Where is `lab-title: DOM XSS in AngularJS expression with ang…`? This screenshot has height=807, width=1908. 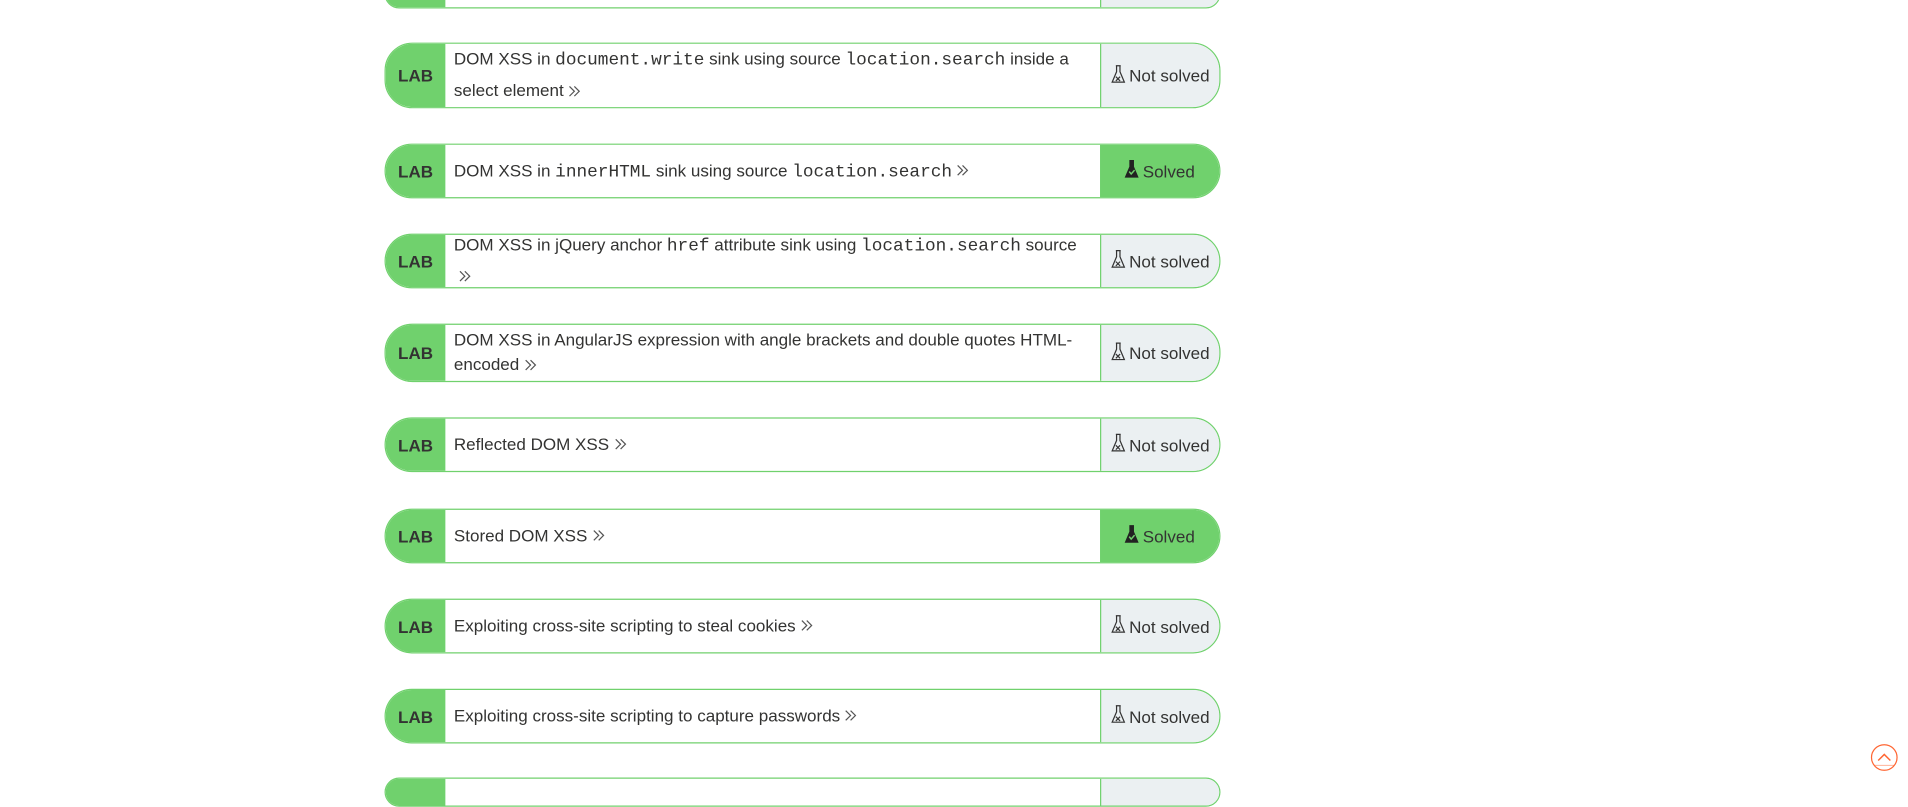 lab-title: DOM XSS in AngularJS expression with ang… is located at coordinates (773, 353).